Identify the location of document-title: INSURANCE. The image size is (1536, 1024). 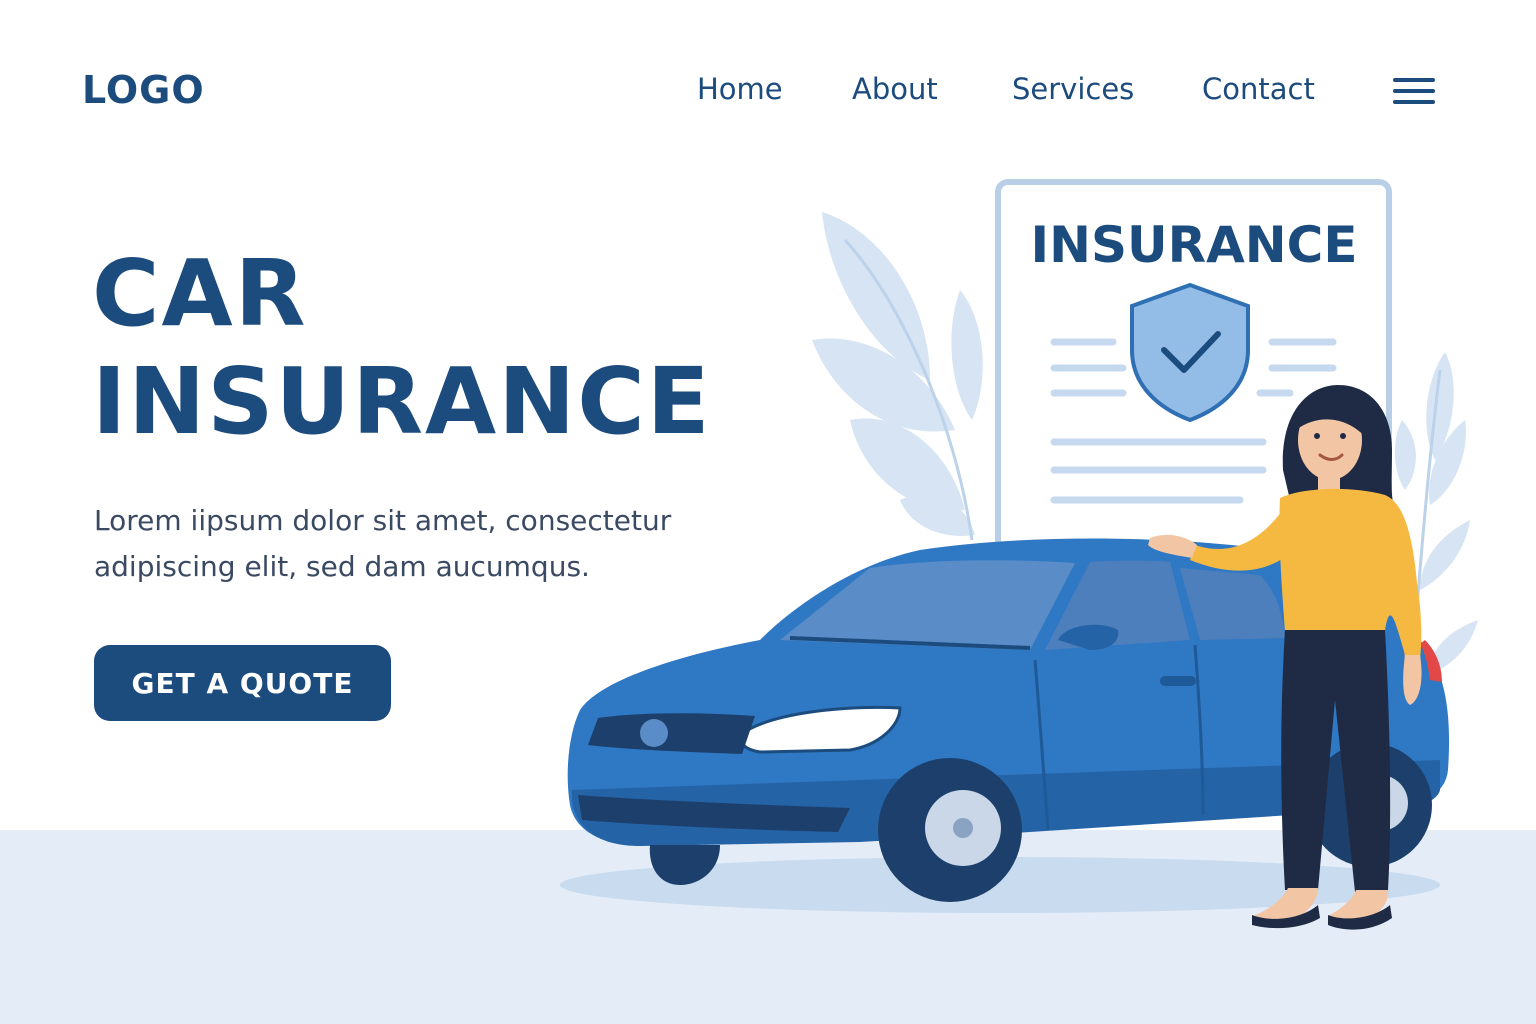
(1194, 245).